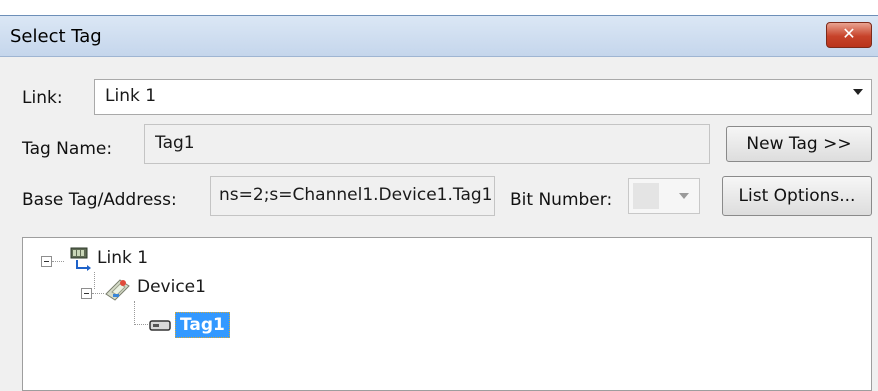  What do you see at coordinates (299, 325) in the screenshot?
I see `tree-node-tag: Tag1` at bounding box center [299, 325].